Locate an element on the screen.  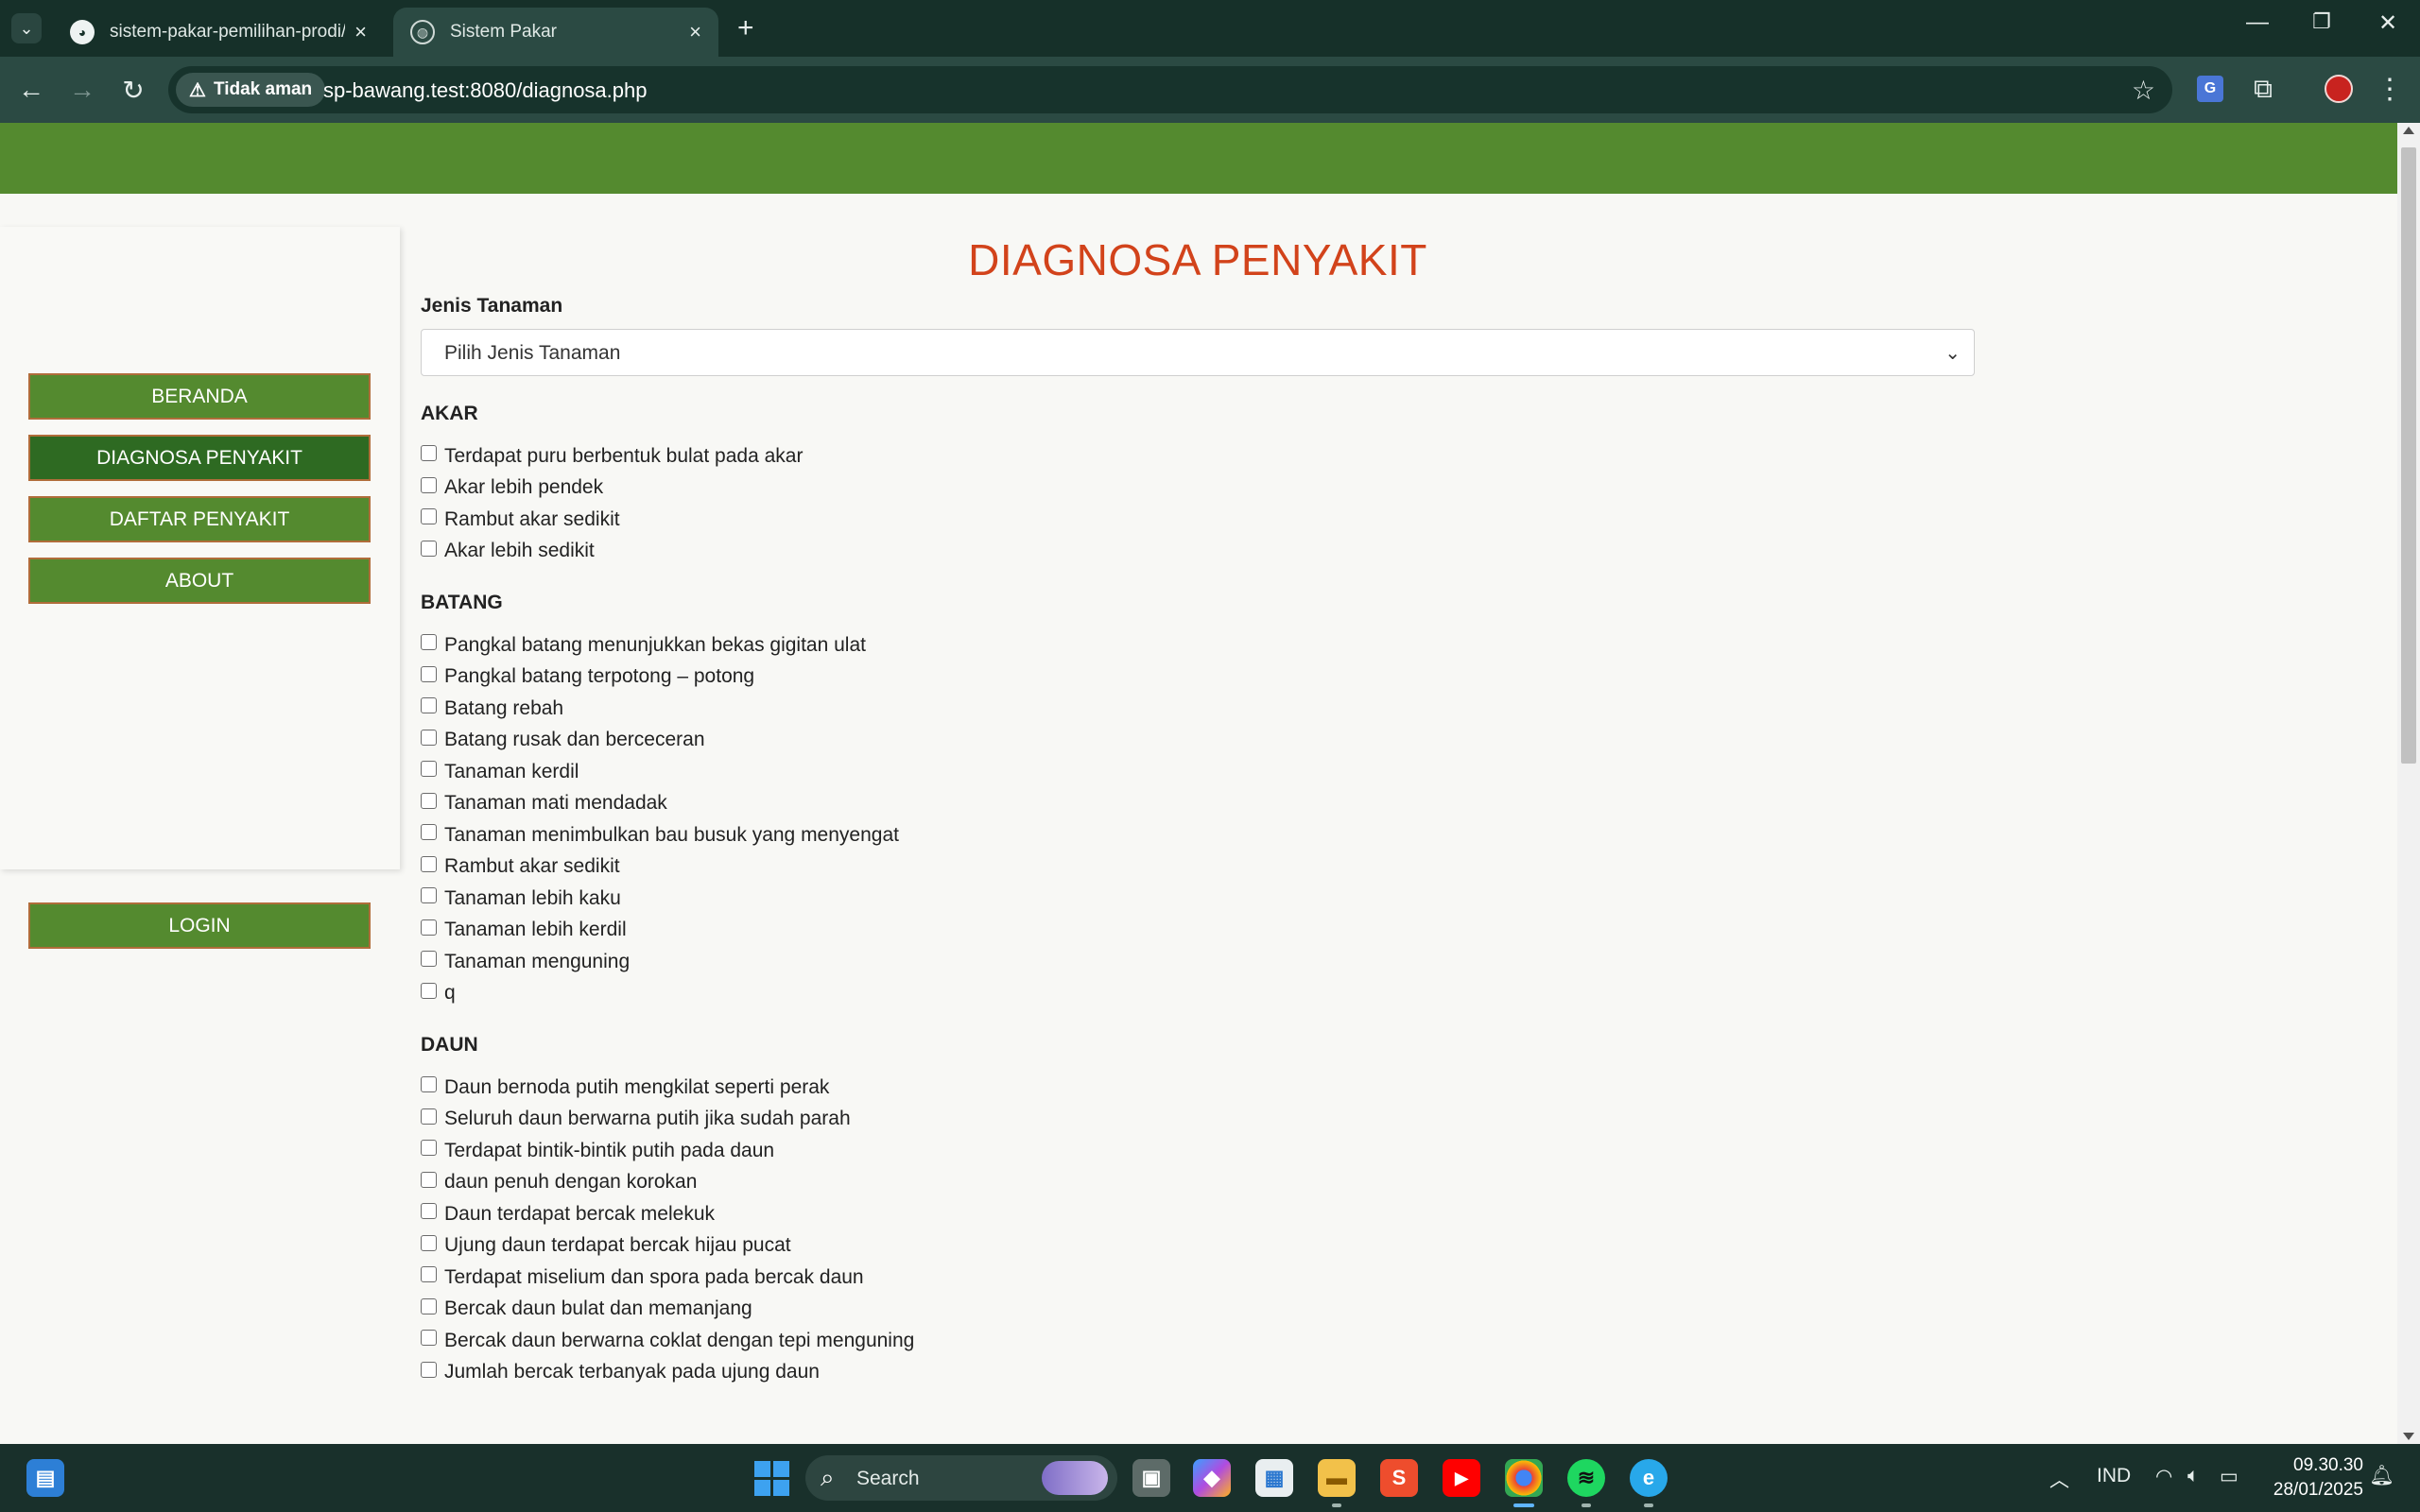
sidebar-item-daftar-penyakit: DAFTAR PENYAKIT is located at coordinates (199, 519).